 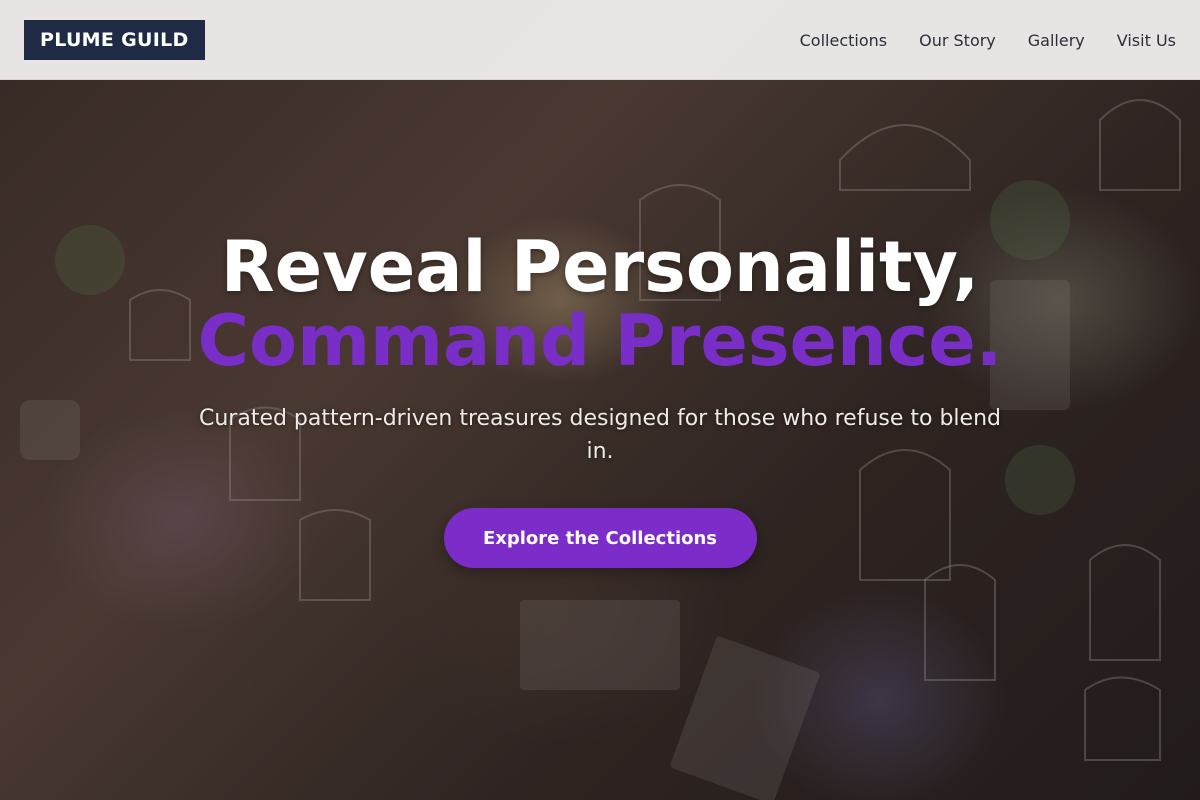 I want to click on main-nav: Collections Our Story Gallery Visit Us, so click(x=988, y=40).